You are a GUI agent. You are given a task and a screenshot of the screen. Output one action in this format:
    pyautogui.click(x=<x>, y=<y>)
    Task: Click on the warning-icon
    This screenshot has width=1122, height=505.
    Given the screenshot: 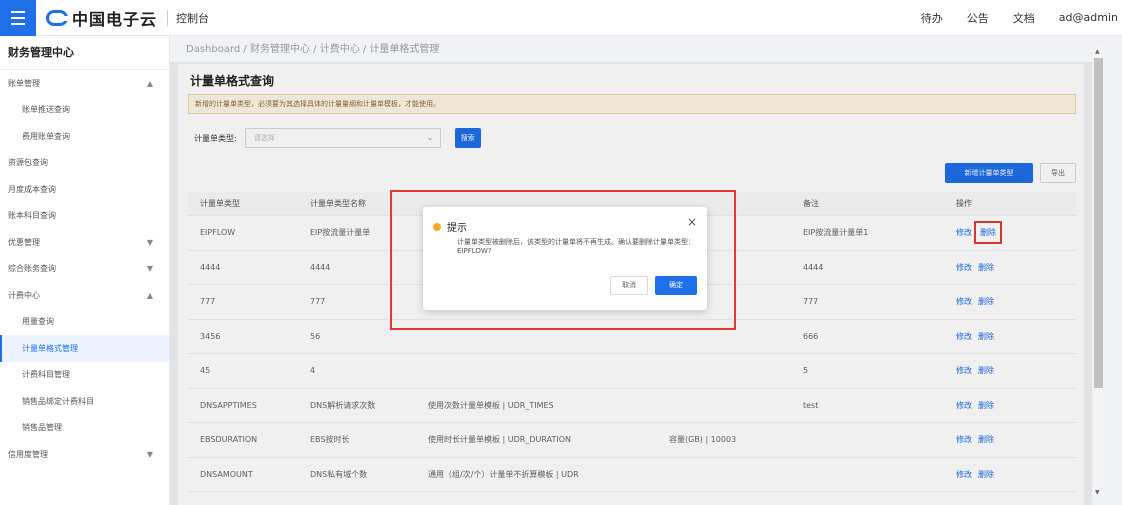 What is the action you would take?
    pyautogui.click(x=437, y=226)
    